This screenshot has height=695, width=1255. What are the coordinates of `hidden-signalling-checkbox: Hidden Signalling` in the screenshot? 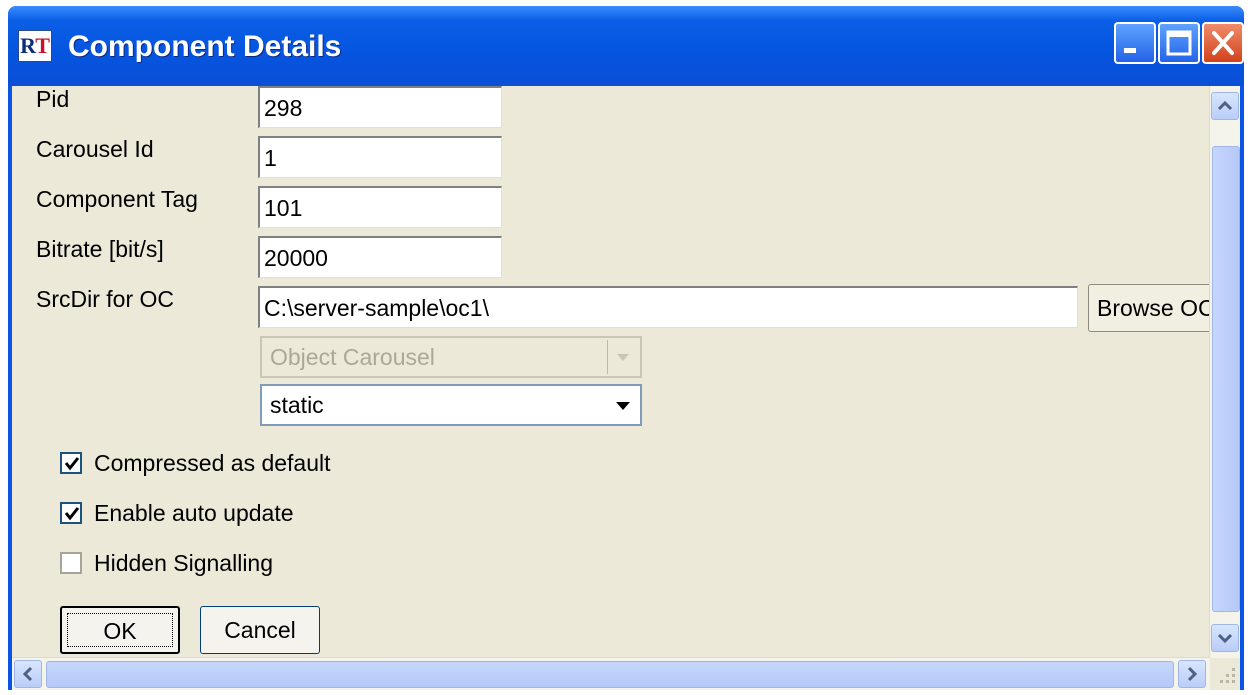 It's located at (220, 564).